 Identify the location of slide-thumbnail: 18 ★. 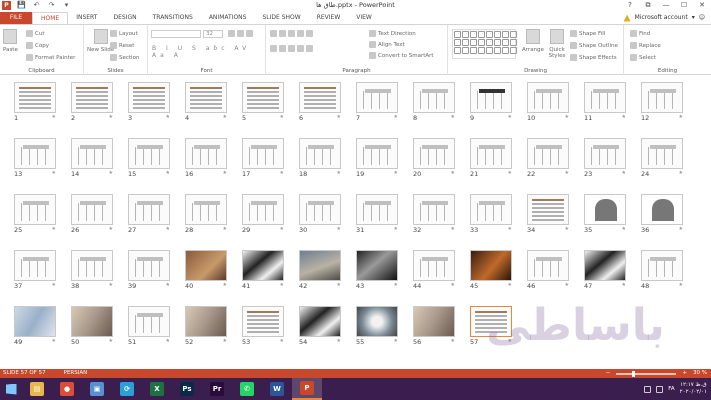
(320, 158).